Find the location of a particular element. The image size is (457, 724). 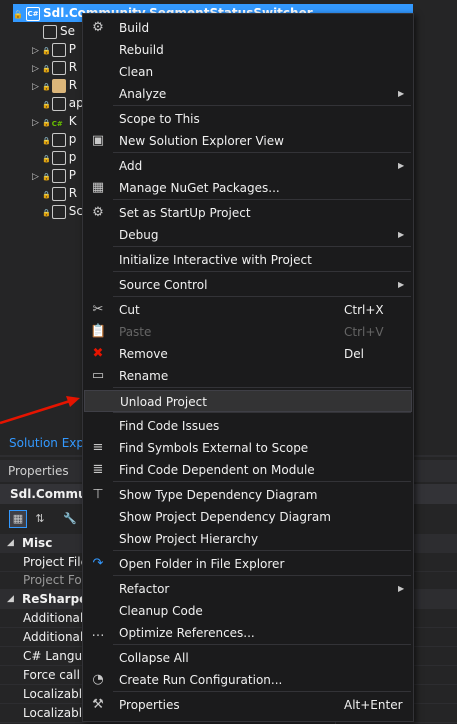

menu-item-shortcut: Ctrl+X is located at coordinates (364, 310).